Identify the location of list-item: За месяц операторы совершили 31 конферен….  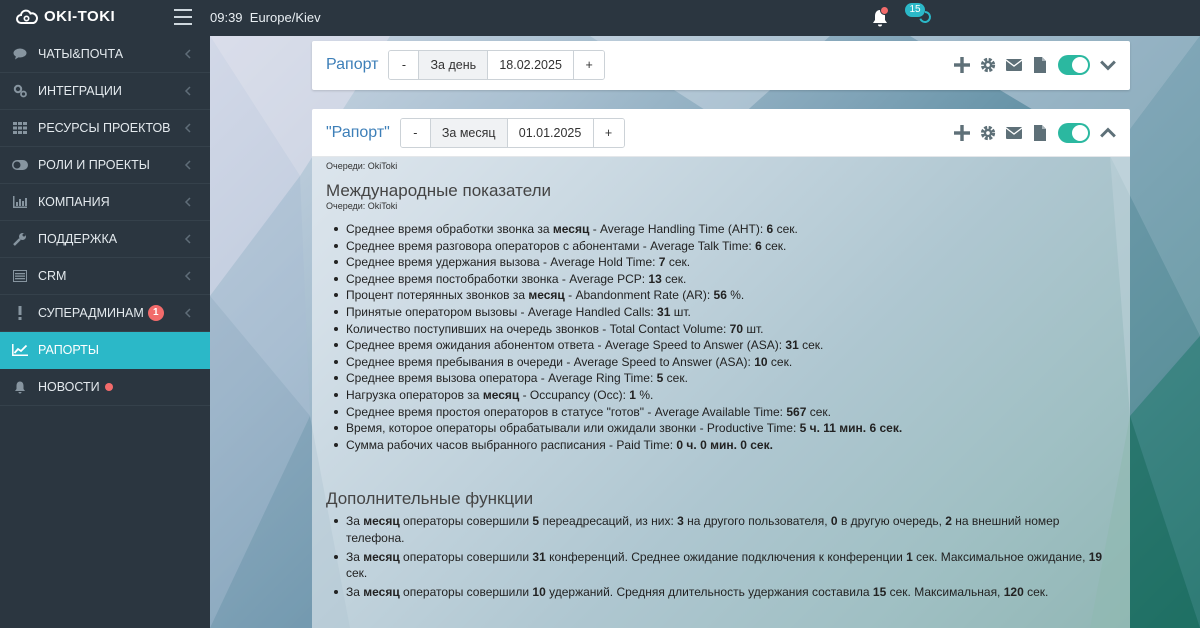
(725, 565).